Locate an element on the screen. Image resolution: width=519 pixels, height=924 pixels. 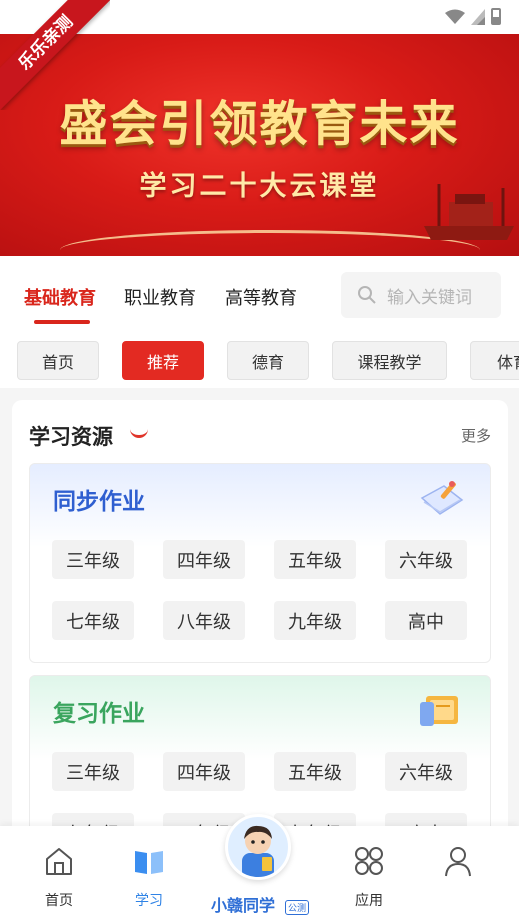
chip-home: 首页 is located at coordinates (58, 360).